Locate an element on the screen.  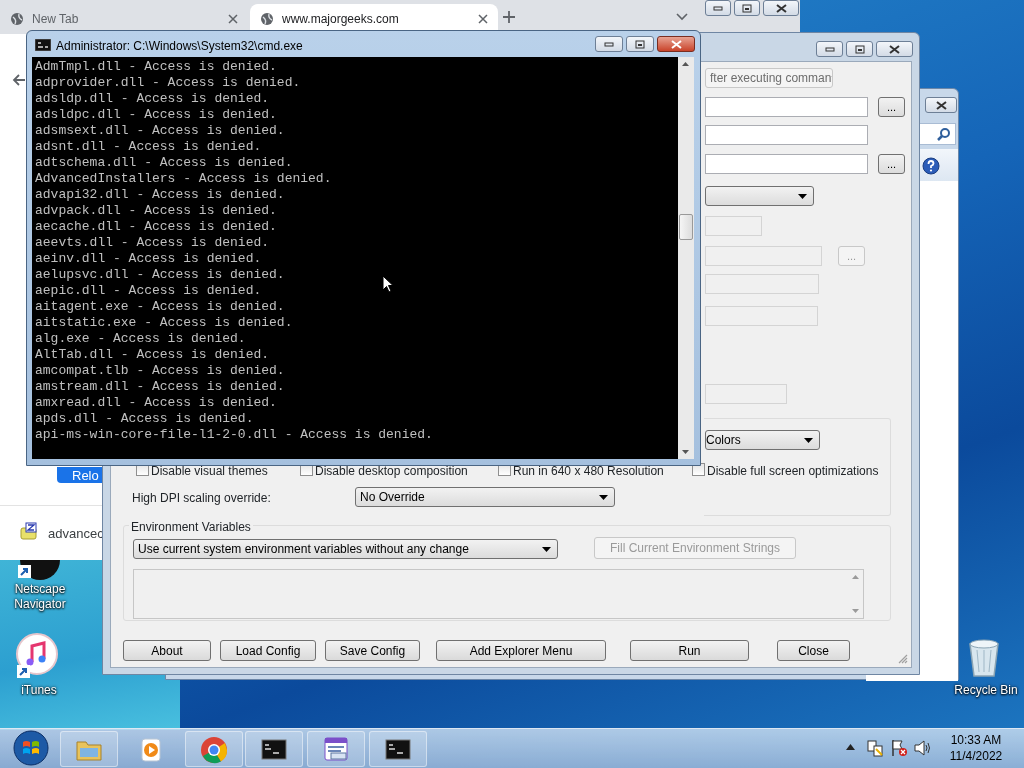
clock: 10:33 AM 11/4/2022 is located at coordinates (976, 748).